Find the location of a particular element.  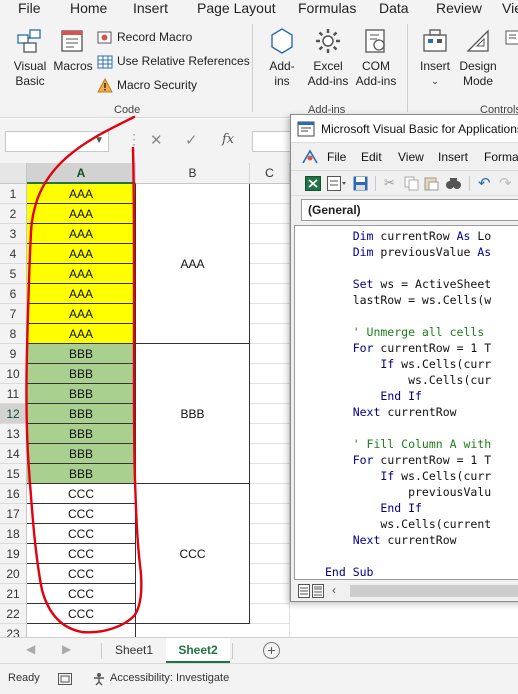

visual-basic-button: Visual Basic is located at coordinates (30, 57).